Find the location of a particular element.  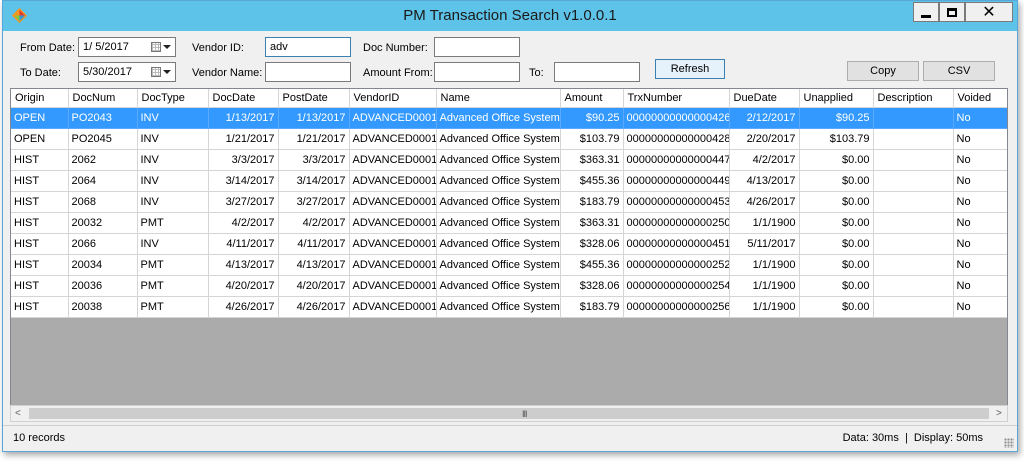

copy-button: Copy is located at coordinates (883, 71).